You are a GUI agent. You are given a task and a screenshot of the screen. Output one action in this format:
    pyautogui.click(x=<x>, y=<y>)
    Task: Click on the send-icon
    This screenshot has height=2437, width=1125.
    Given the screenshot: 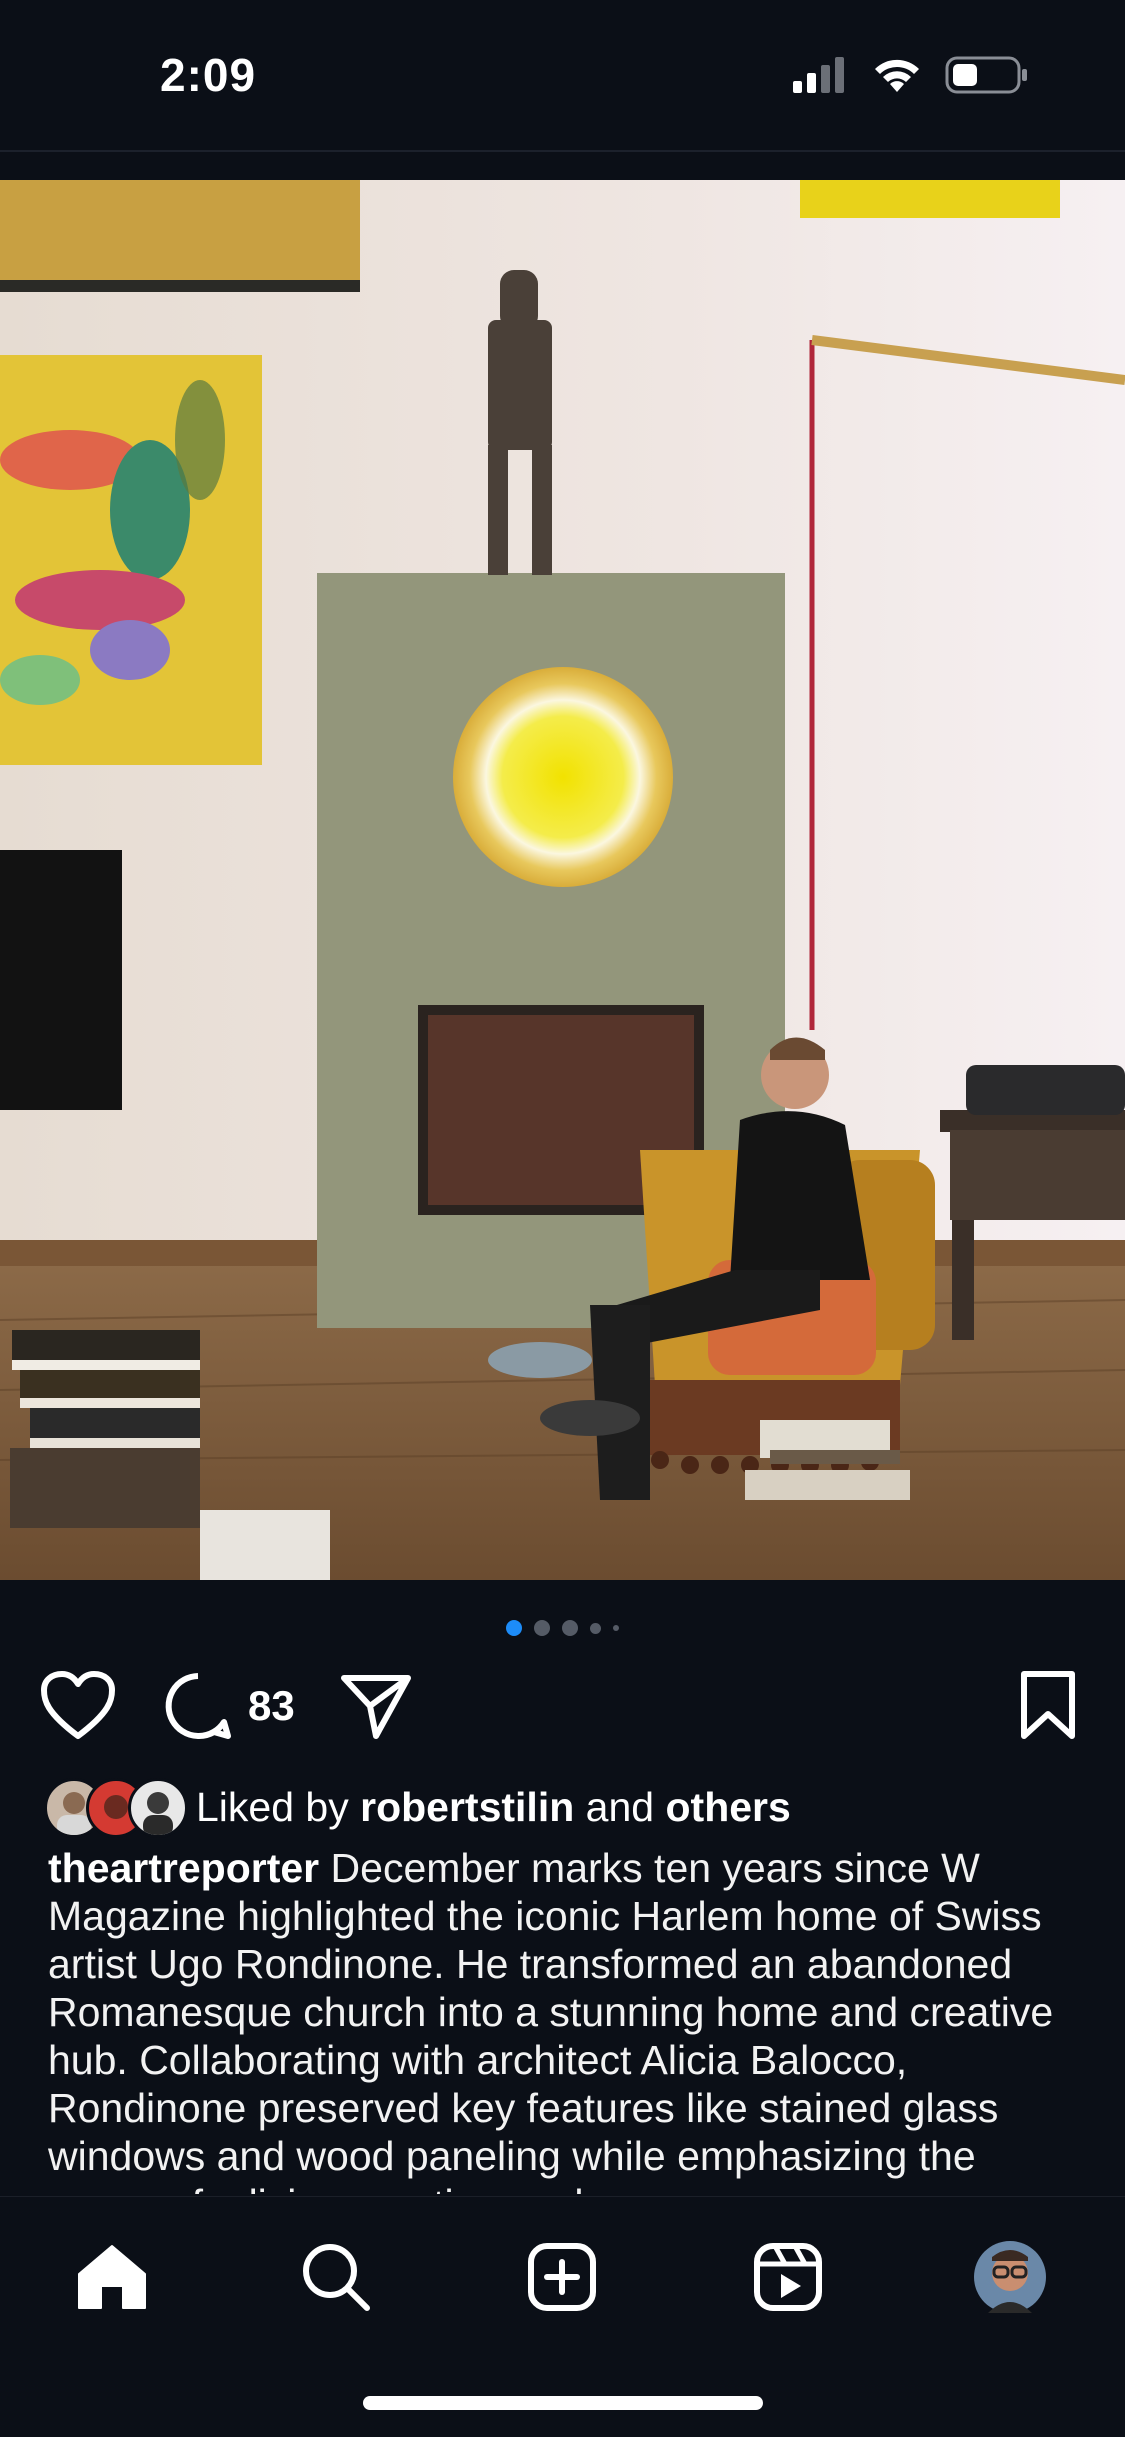 What is the action you would take?
    pyautogui.click(x=376, y=1707)
    